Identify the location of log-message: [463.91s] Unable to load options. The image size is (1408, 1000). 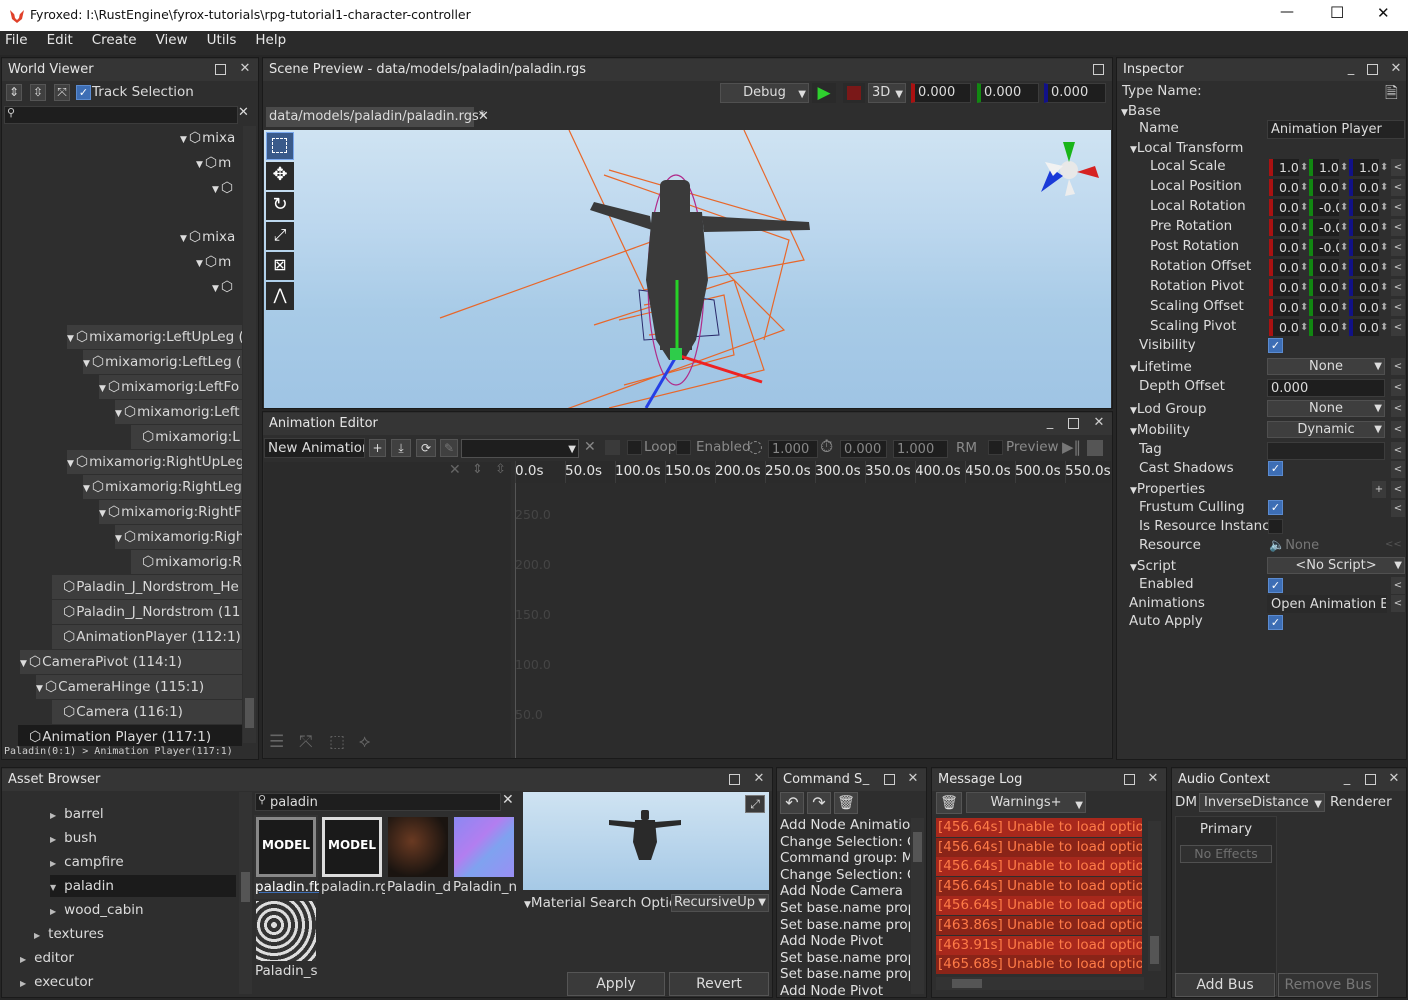
(1039, 945).